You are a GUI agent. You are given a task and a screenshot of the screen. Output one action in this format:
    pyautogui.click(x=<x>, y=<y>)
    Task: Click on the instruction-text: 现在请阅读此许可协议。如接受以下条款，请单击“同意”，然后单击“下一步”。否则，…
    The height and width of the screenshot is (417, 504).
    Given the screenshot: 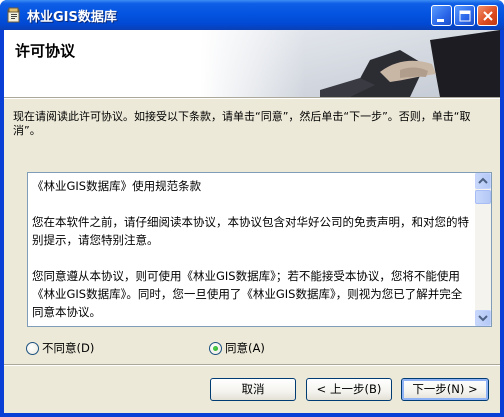 What is the action you would take?
    pyautogui.click(x=242, y=123)
    